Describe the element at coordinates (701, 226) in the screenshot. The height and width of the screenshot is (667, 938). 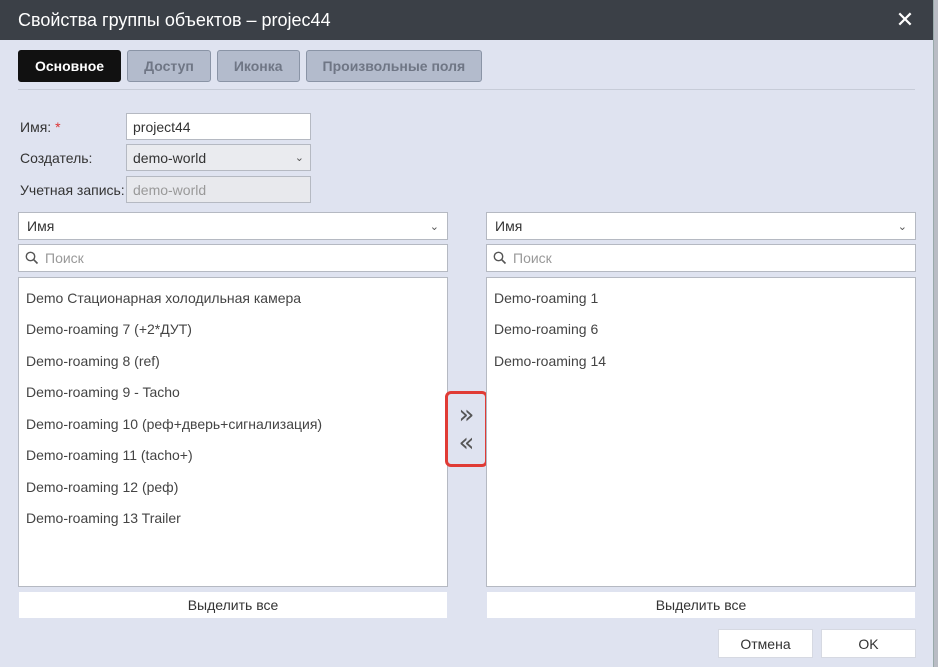
I see `right-sort-dropdown: Имя ⌄` at that location.